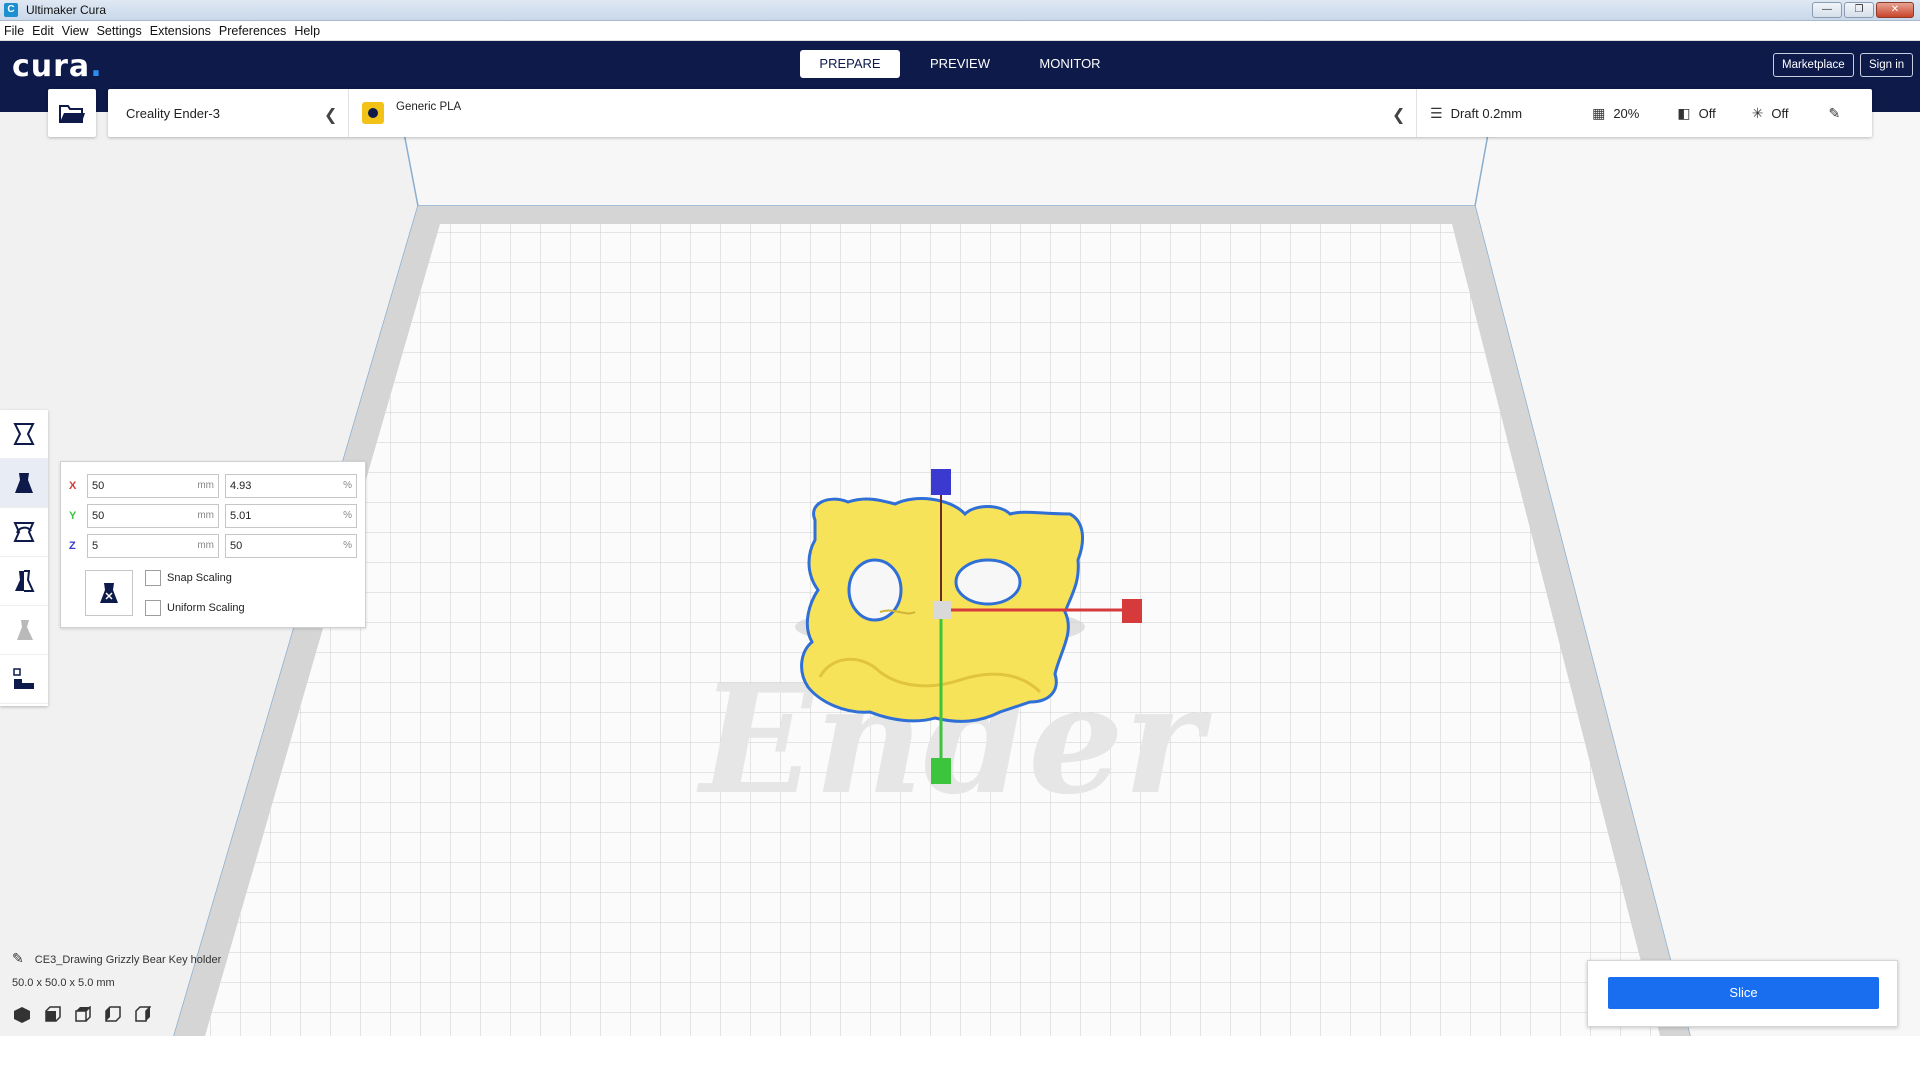 The width and height of the screenshot is (1920, 1080). Describe the element at coordinates (960, 10) in the screenshot. I see `window-title-bar: C Ultimaker Cura — ❐ ✕` at that location.